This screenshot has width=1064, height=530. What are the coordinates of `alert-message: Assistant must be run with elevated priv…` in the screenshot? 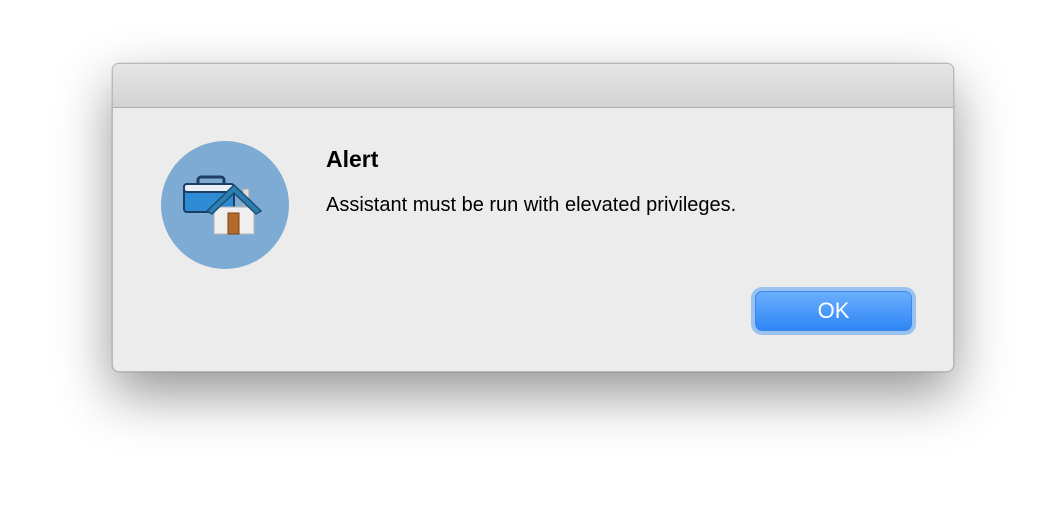 It's located at (531, 205).